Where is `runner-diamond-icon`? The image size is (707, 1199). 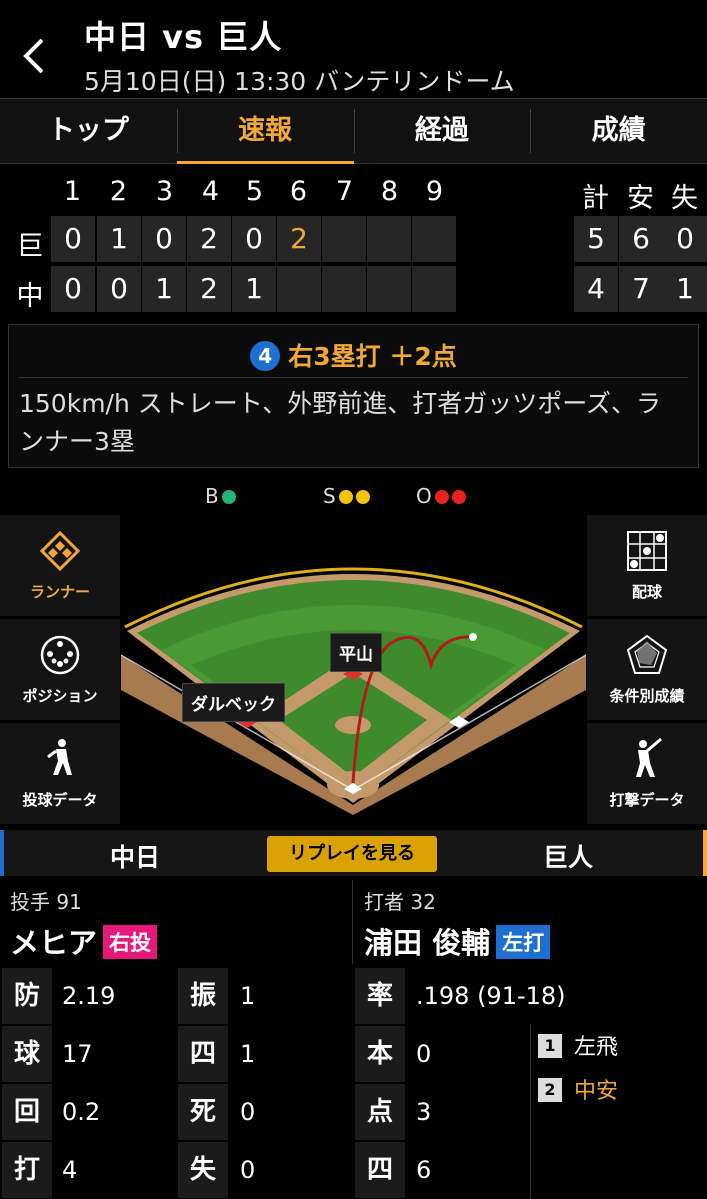
runner-diamond-icon is located at coordinates (60, 551).